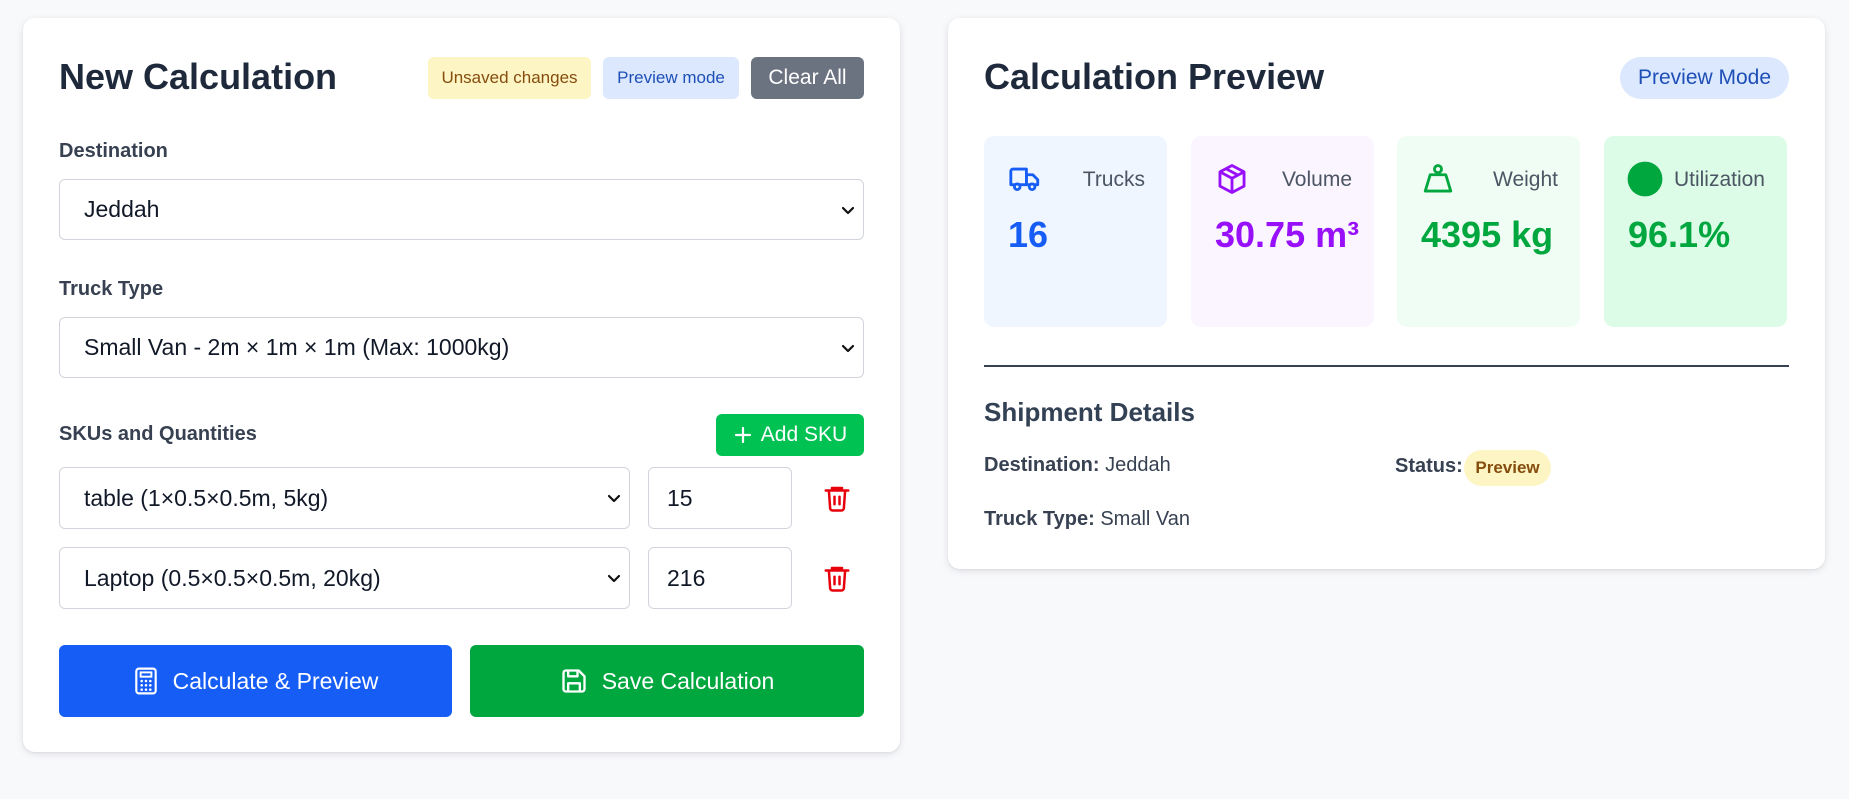 Image resolution: width=1849 pixels, height=799 pixels. Describe the element at coordinates (1679, 234) in the screenshot. I see `stat-value: 96.1%` at that location.